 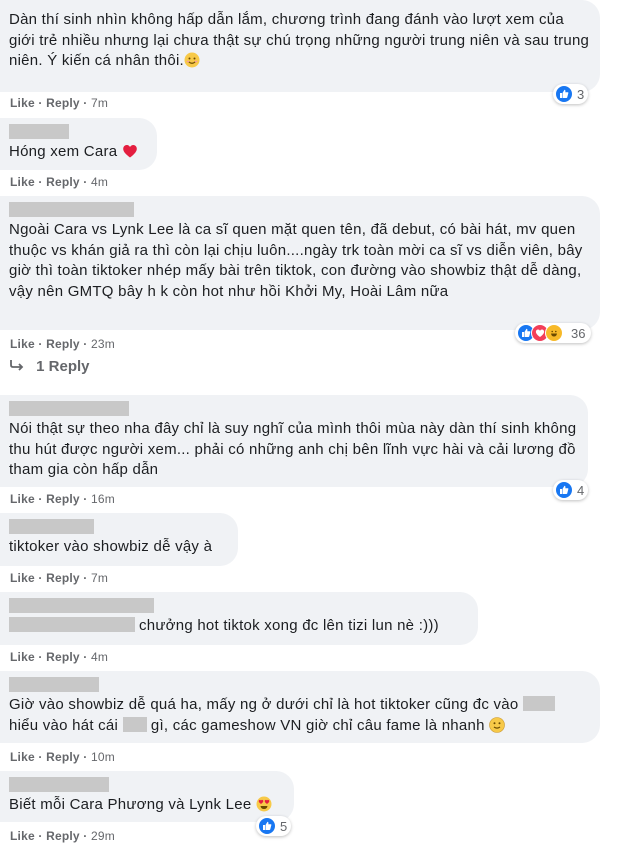 I want to click on comment-text: Biết mỗi Cara Phương và Lynk Lee, so click(x=145, y=805).